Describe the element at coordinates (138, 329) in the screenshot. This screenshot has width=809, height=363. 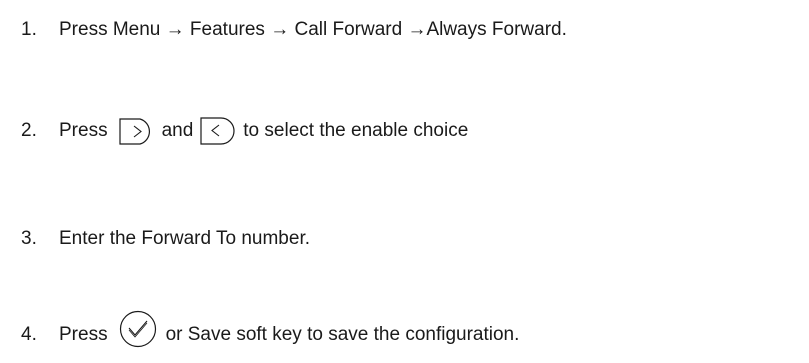
I see `ok-checkmark-key-icon` at that location.